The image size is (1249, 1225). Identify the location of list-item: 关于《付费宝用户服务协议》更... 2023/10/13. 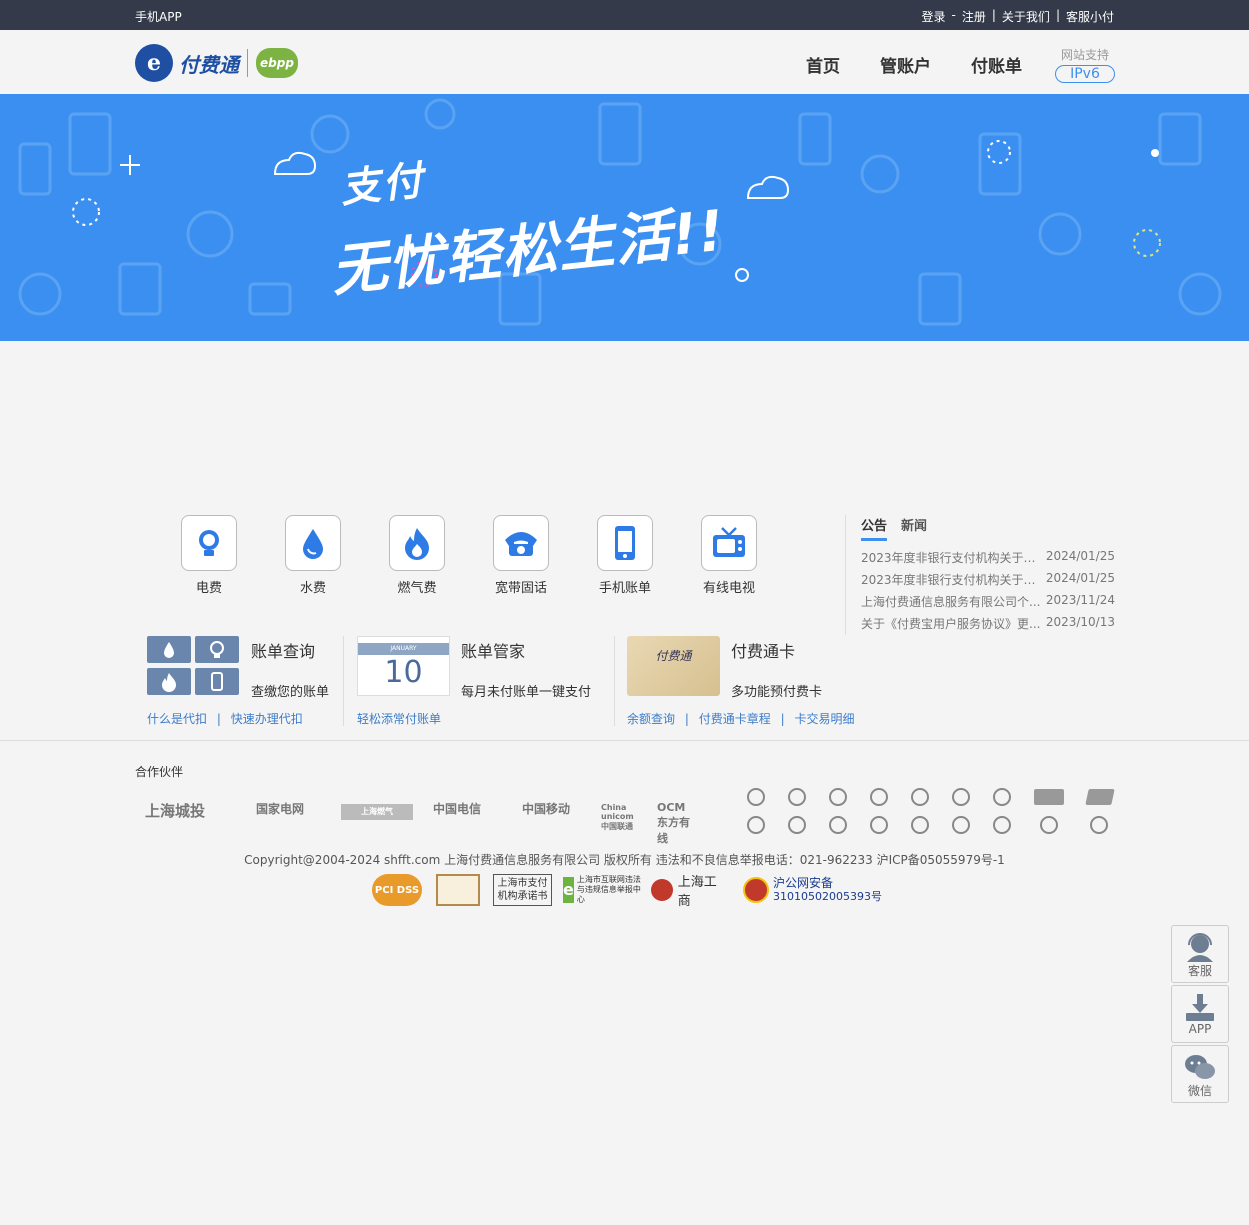
(988, 623).